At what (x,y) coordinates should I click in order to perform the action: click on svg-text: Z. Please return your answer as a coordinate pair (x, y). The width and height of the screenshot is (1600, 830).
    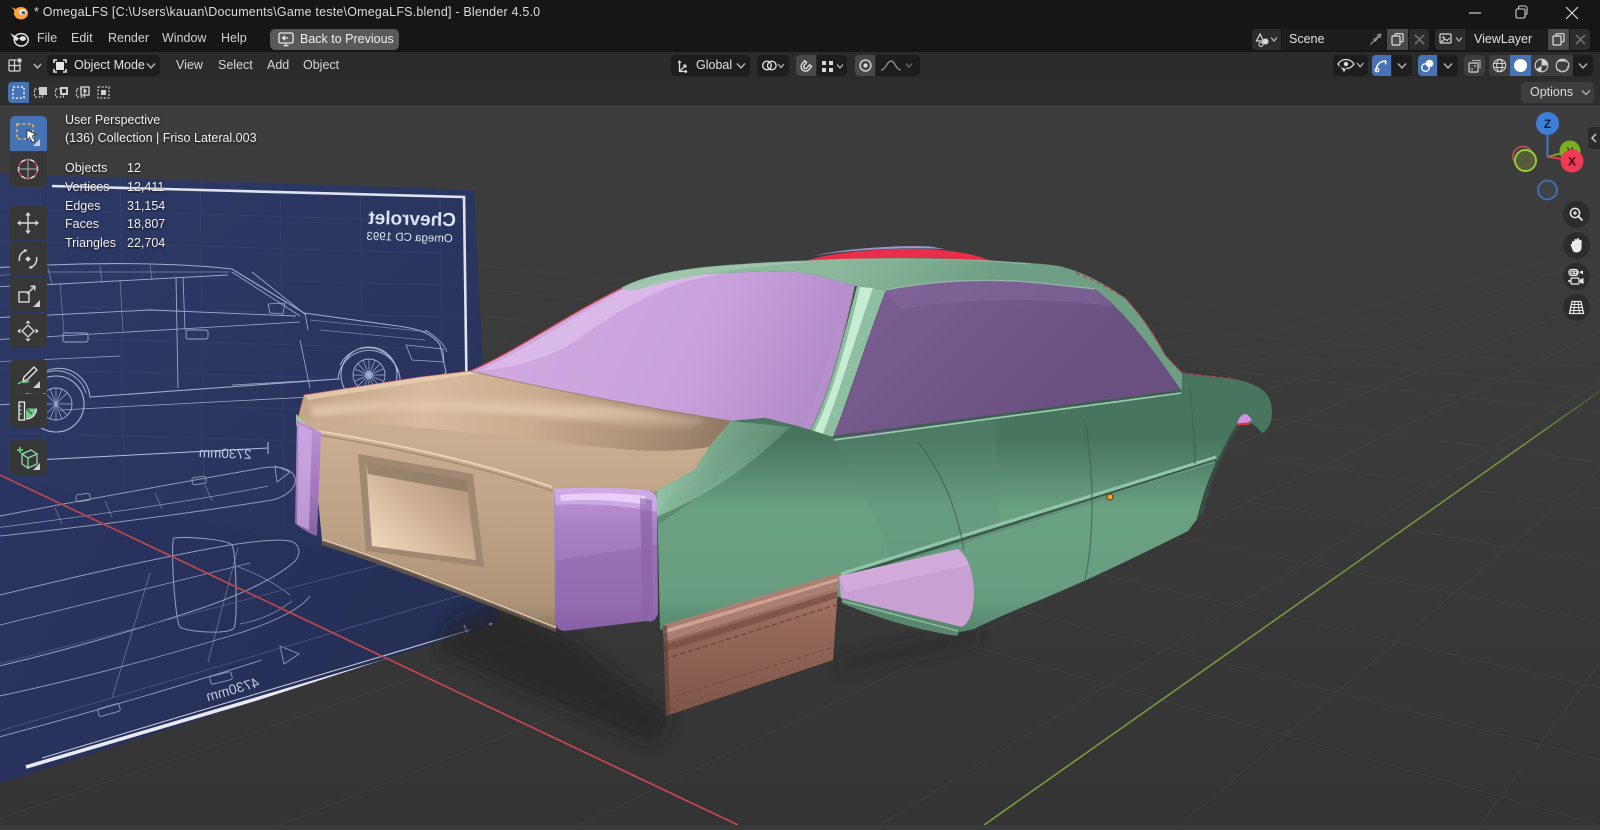
    Looking at the image, I should click on (1547, 124).